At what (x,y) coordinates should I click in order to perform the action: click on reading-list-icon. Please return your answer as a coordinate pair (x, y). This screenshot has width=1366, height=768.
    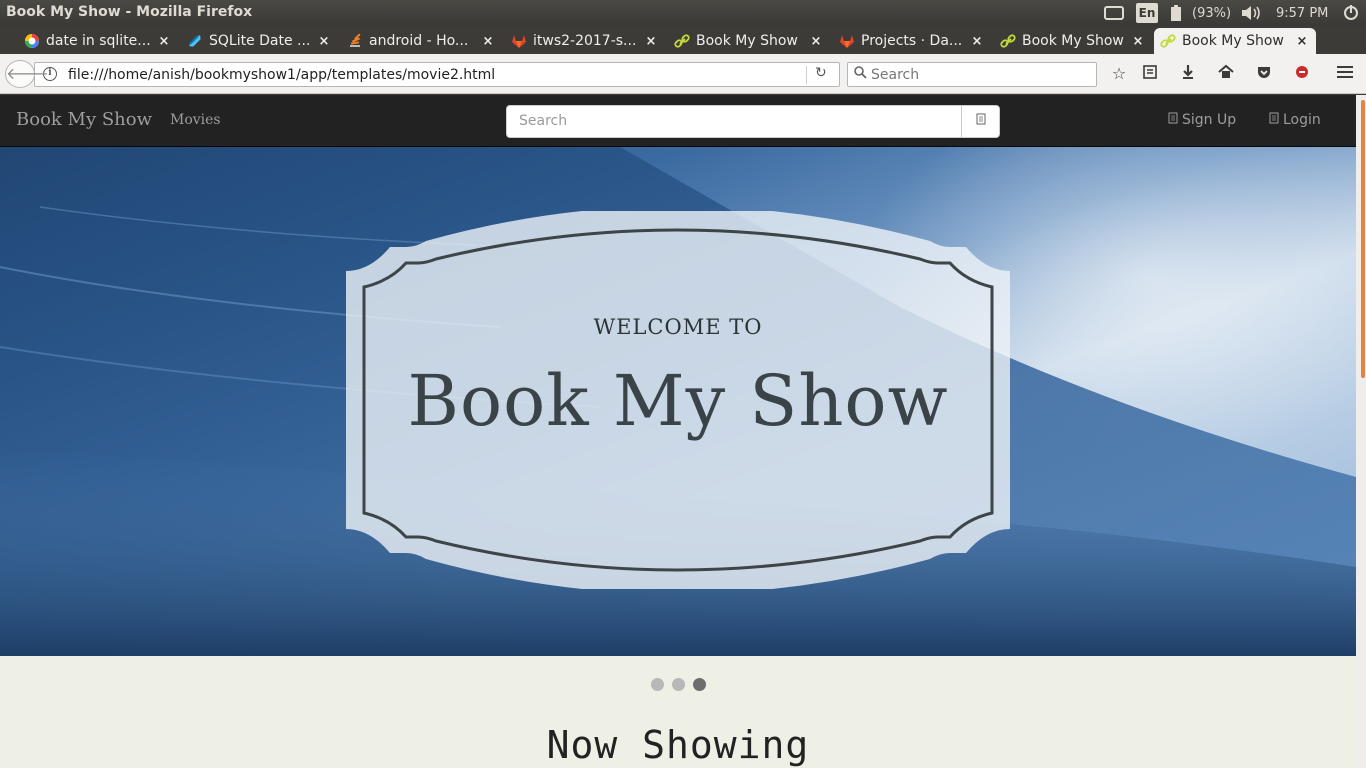
    Looking at the image, I should click on (1150, 74).